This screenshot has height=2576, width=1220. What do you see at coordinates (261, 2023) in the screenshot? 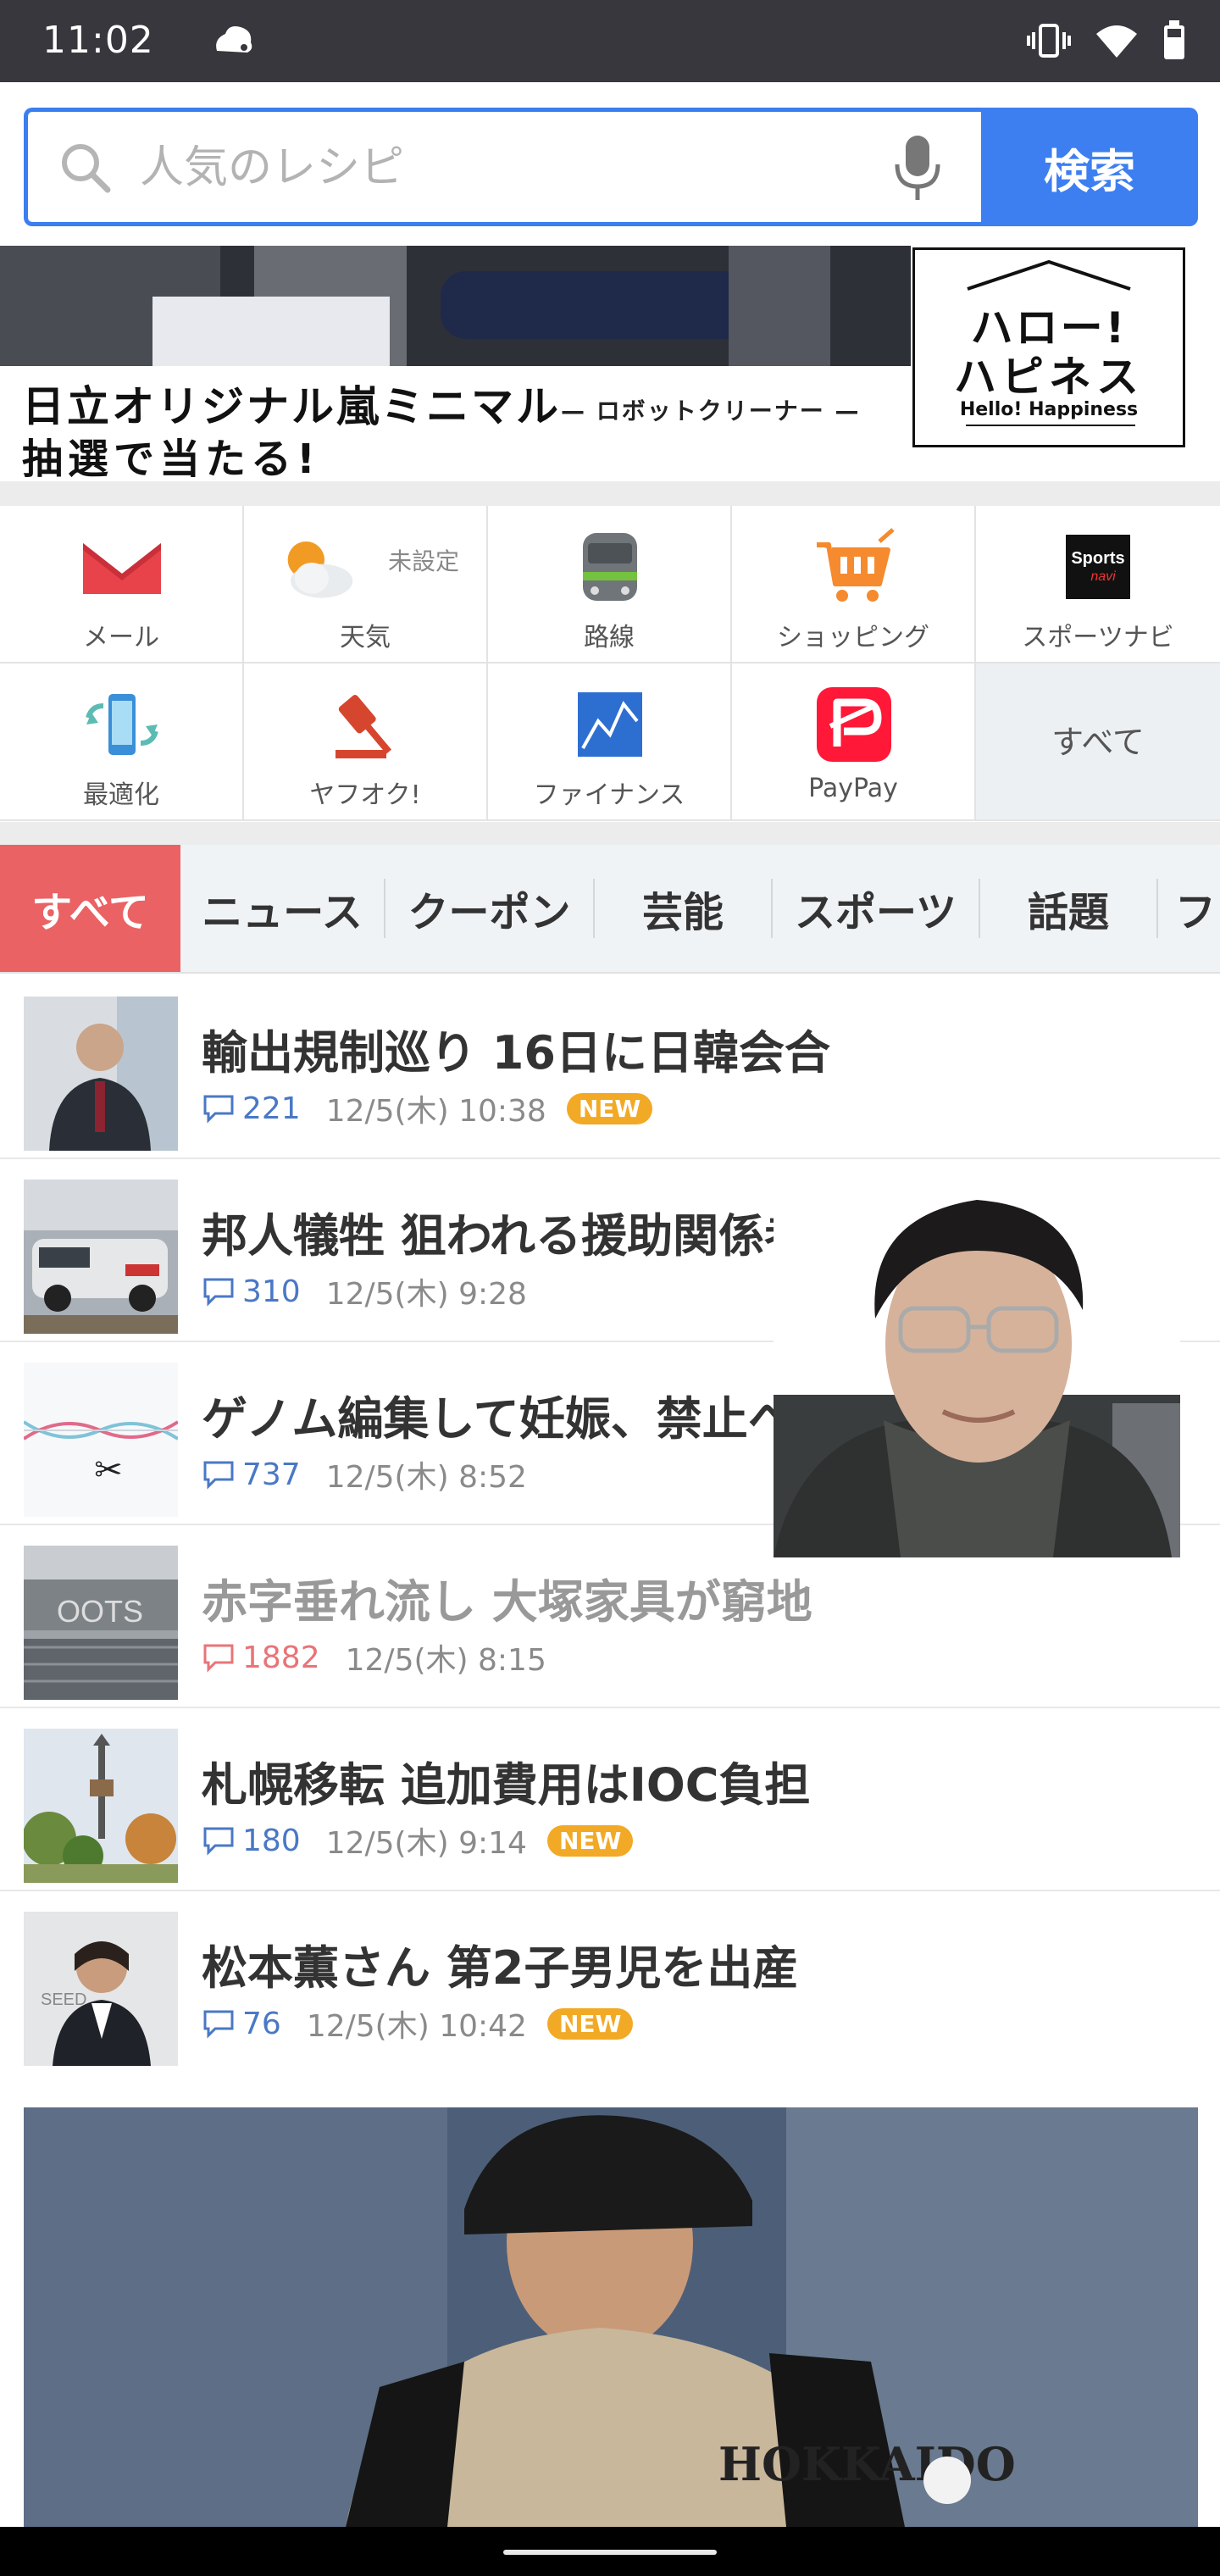
I see `comment-count: 76` at bounding box center [261, 2023].